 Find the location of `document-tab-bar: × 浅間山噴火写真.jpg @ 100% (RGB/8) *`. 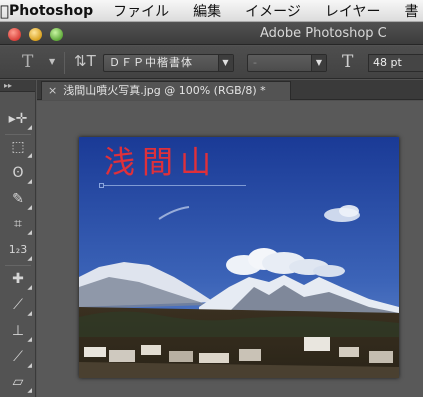

document-tab-bar: × 浅間山噴火写真.jpg @ 100% (RGB/8) * is located at coordinates (230, 90).